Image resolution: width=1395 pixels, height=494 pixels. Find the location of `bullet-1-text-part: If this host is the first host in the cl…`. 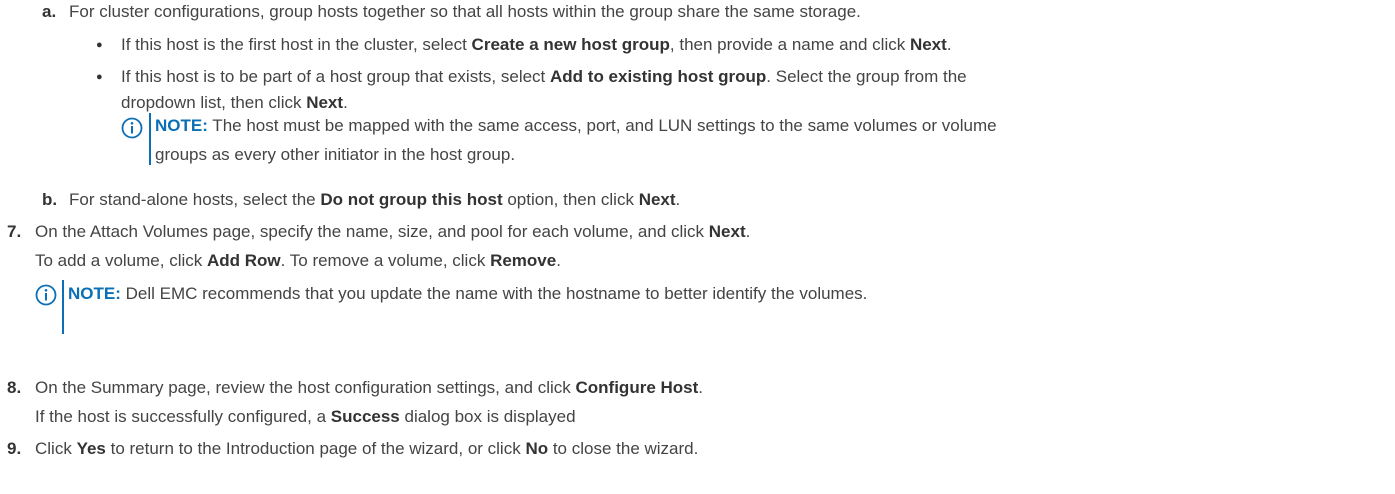

bullet-1-text-part: If this host is the first host in the cl… is located at coordinates (296, 44).